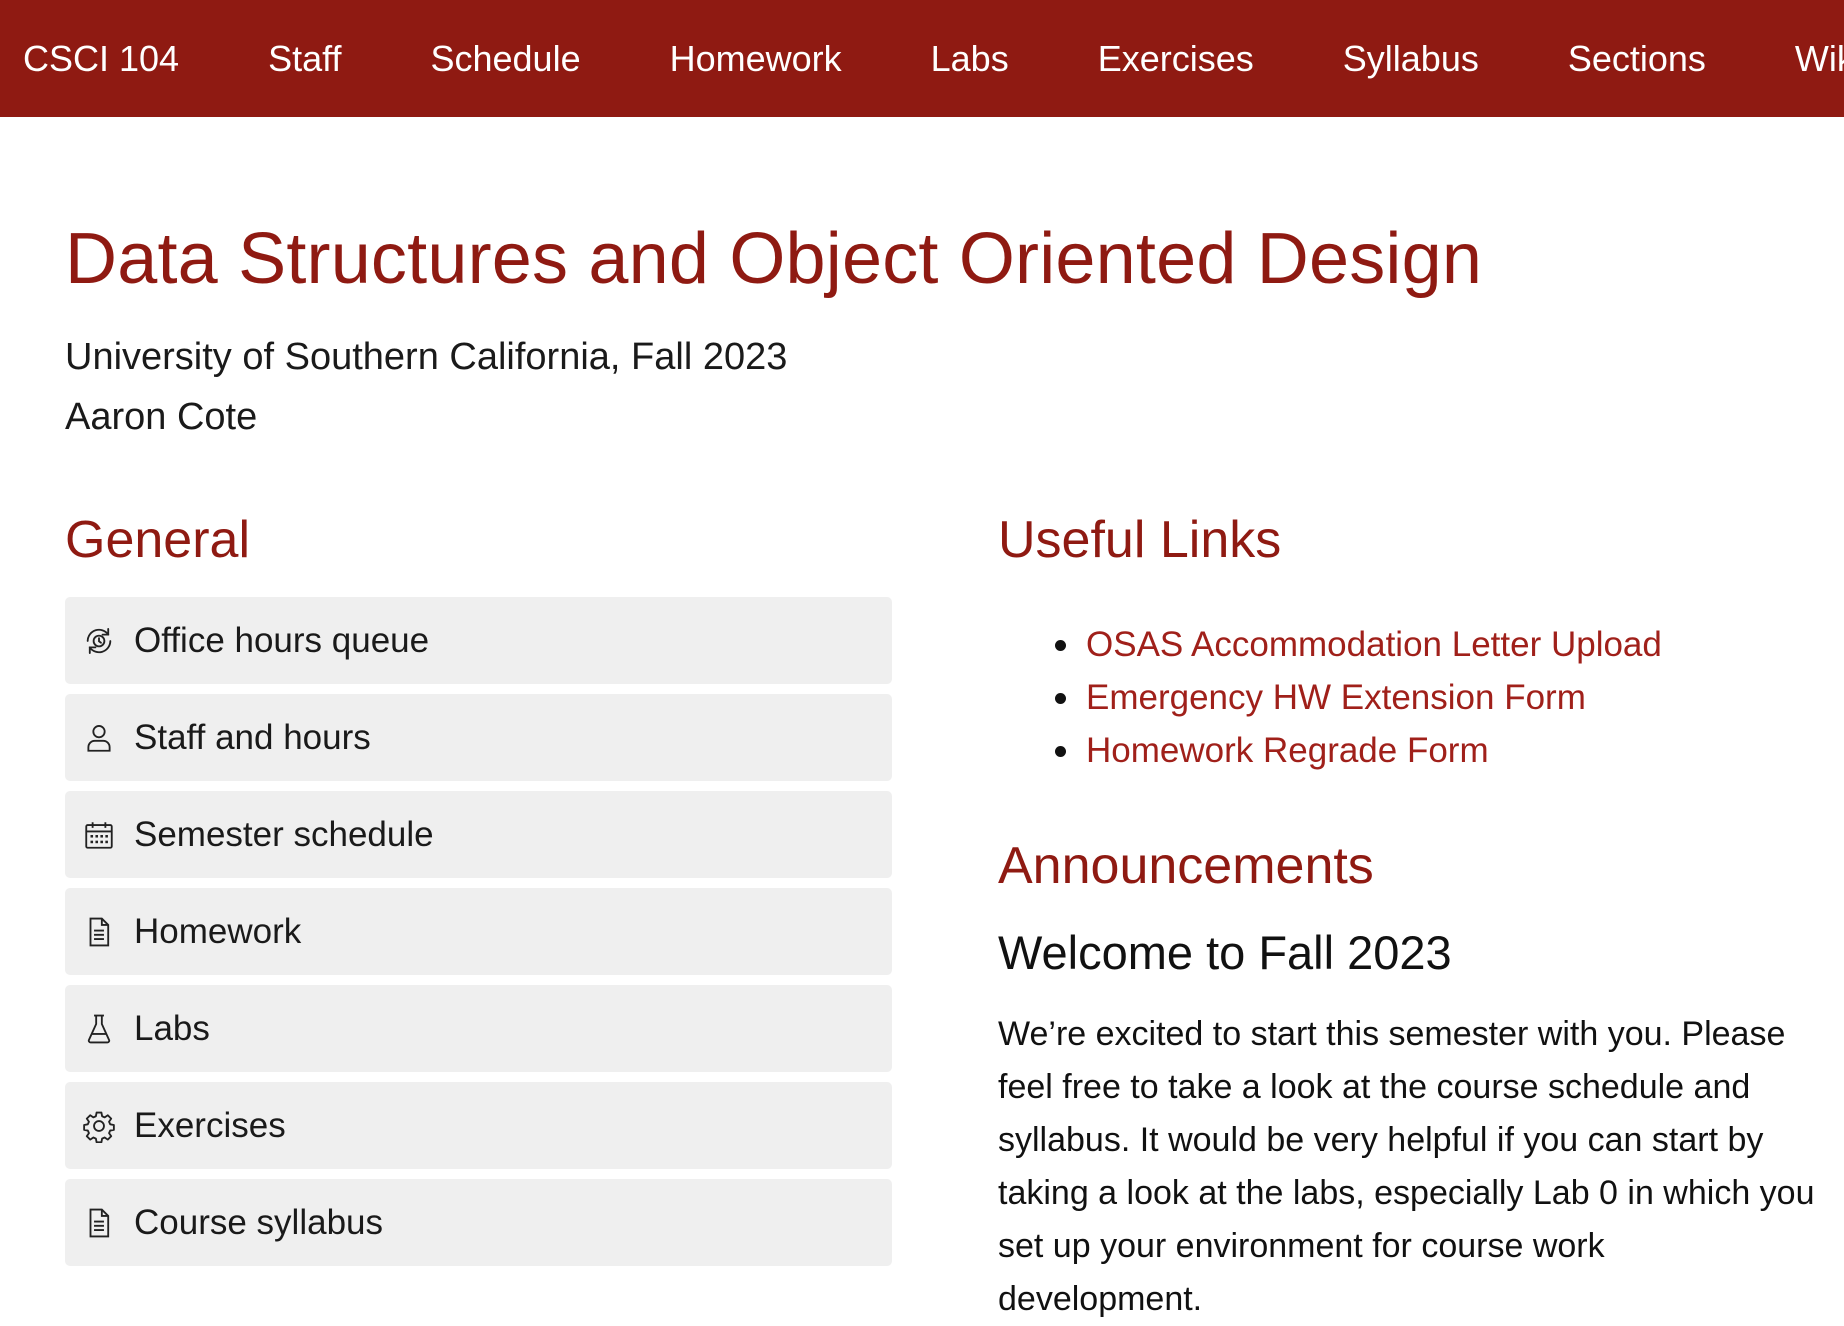 The width and height of the screenshot is (1844, 1326). I want to click on general-item-label: Semester schedule, so click(284, 834).